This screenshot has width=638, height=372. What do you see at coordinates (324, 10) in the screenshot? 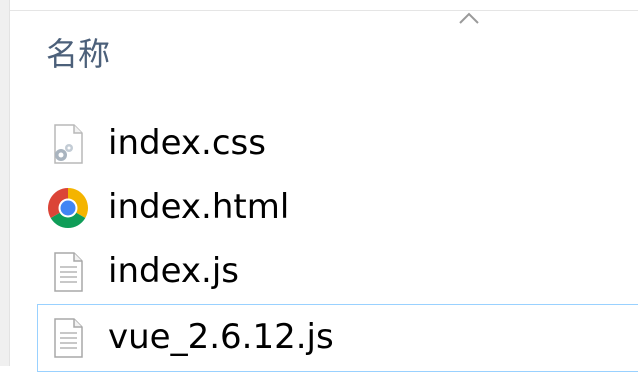
I see `header-divider` at bounding box center [324, 10].